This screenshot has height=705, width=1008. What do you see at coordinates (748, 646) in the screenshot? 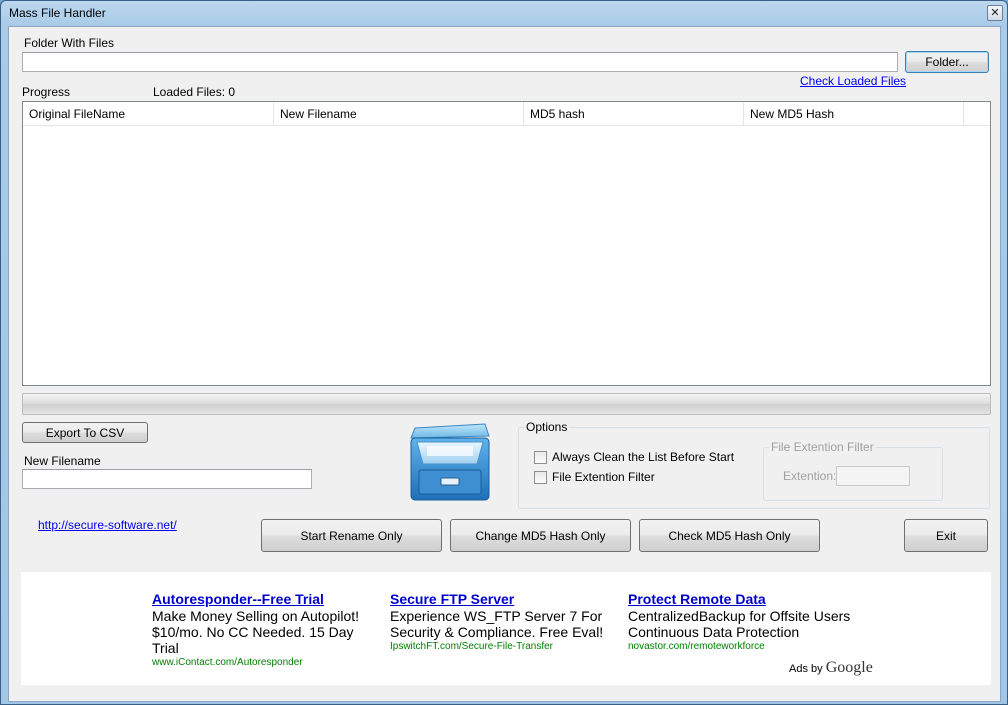
I see `ad-url: novastor.com/remoteworkforce` at bounding box center [748, 646].